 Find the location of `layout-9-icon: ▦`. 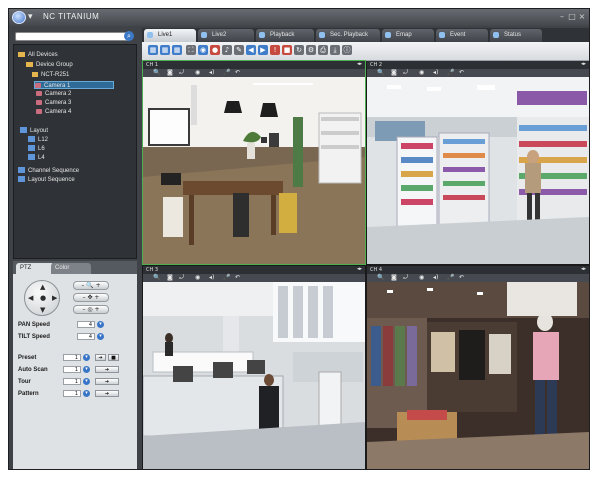

layout-9-icon: ▦ is located at coordinates (177, 50).